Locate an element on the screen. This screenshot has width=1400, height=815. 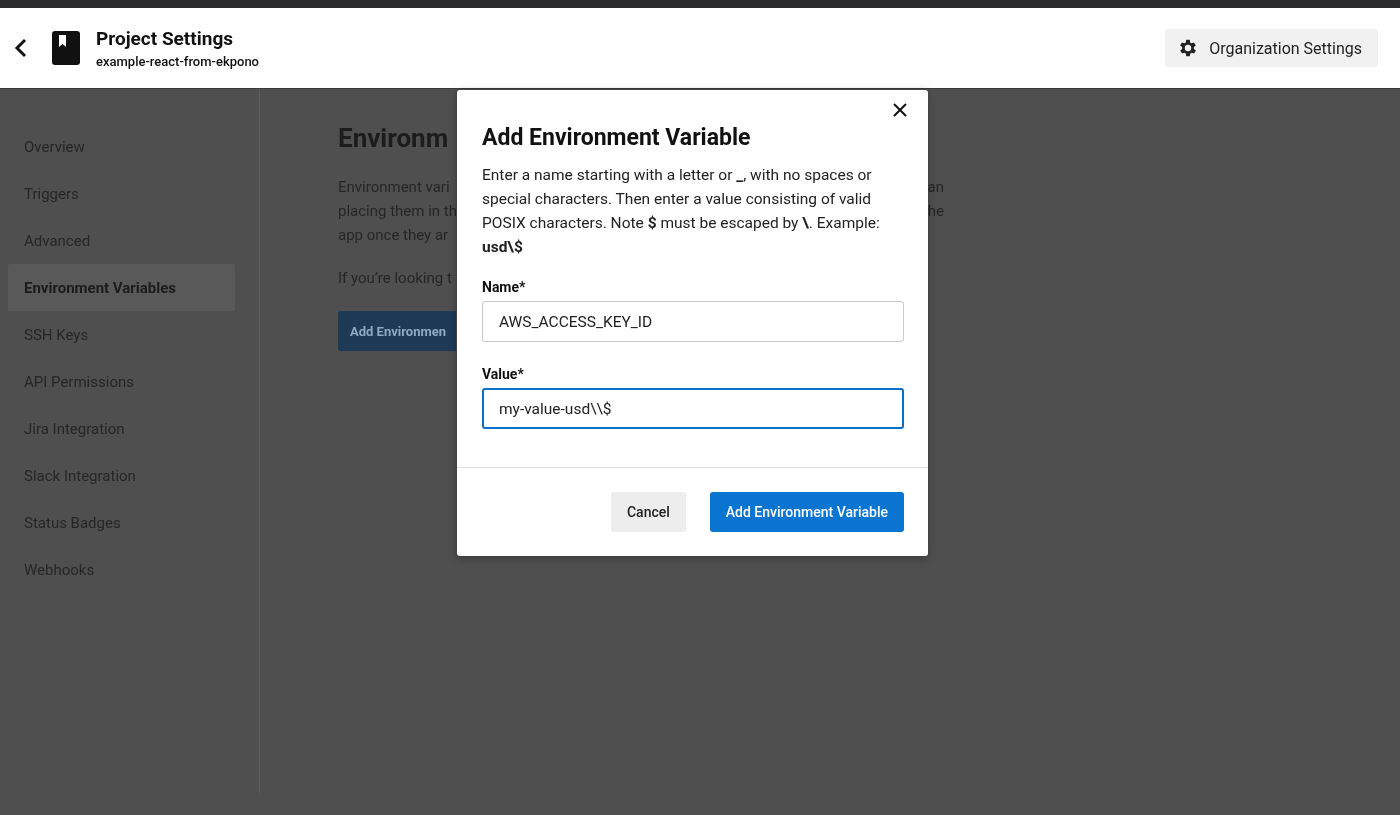
bookmark-book-icon is located at coordinates (66, 48).